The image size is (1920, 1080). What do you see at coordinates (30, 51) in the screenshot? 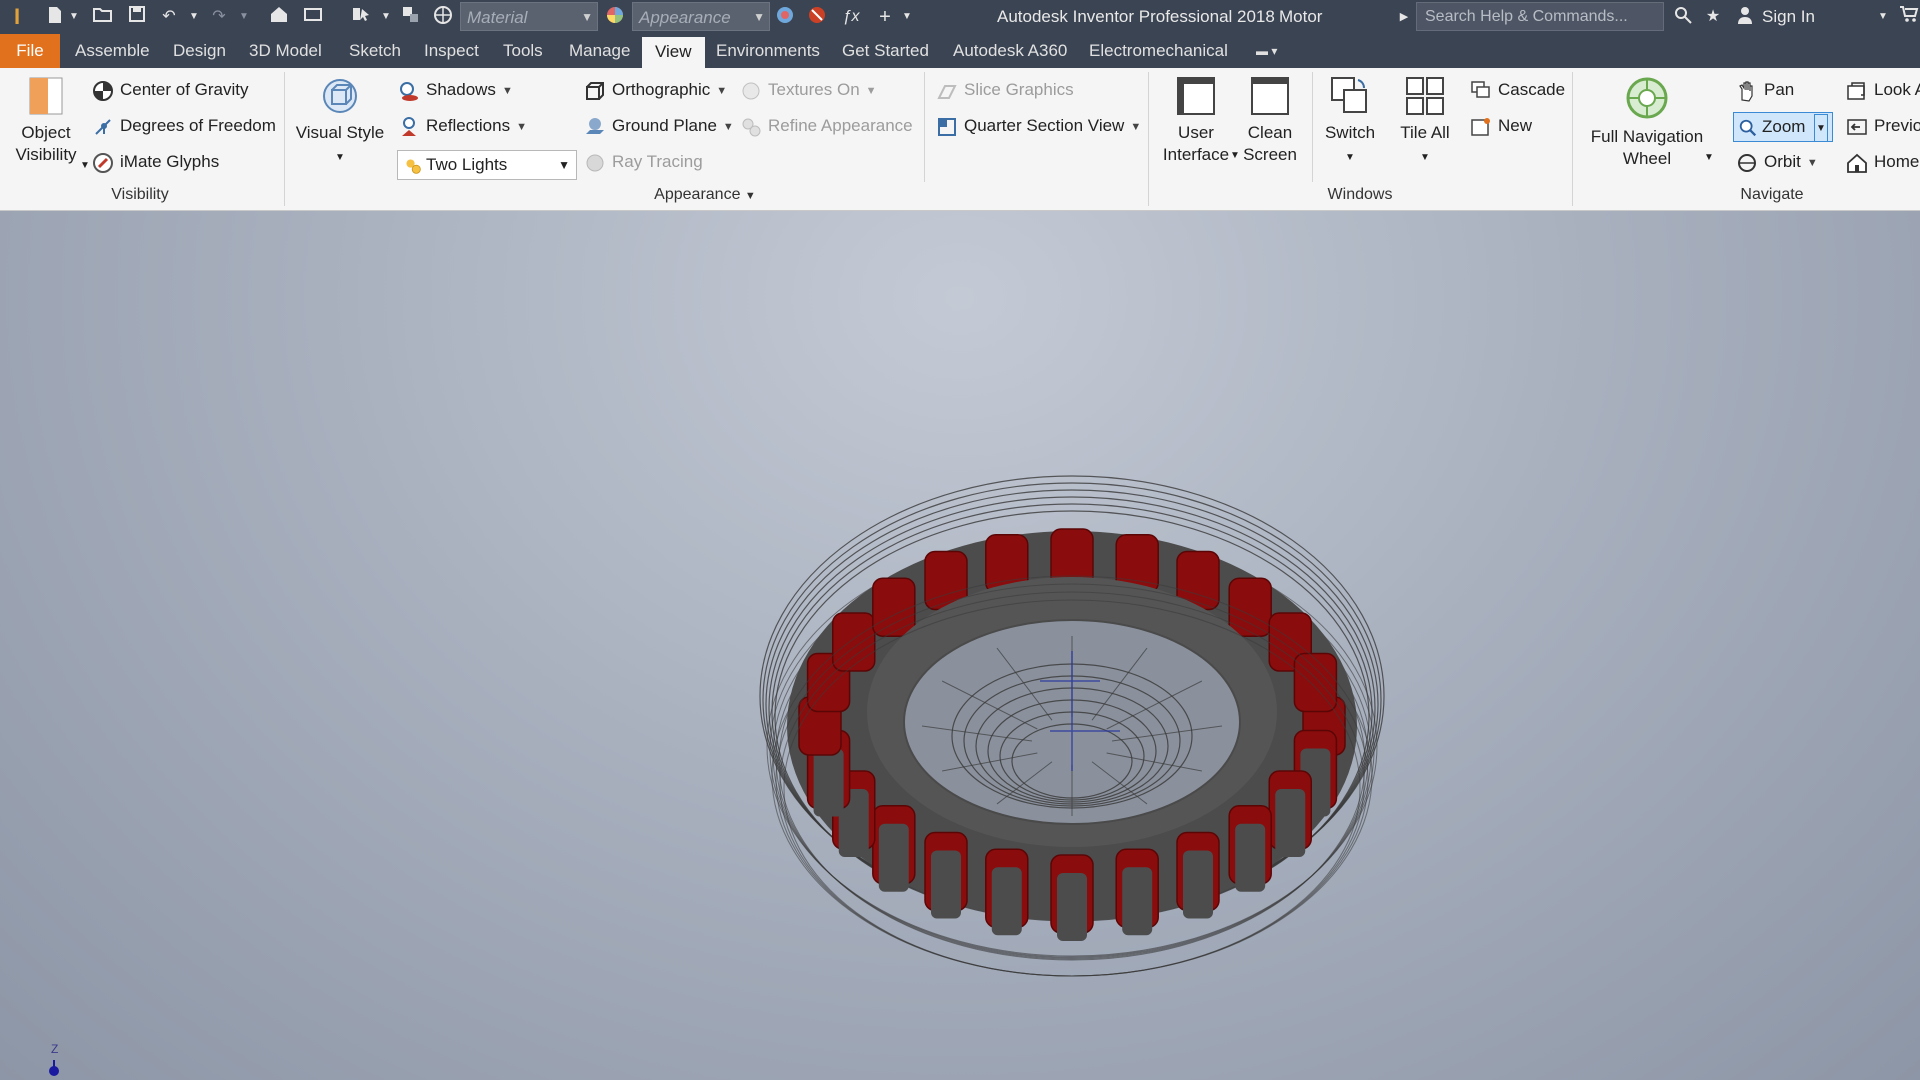
I see `tab-file: File` at bounding box center [30, 51].